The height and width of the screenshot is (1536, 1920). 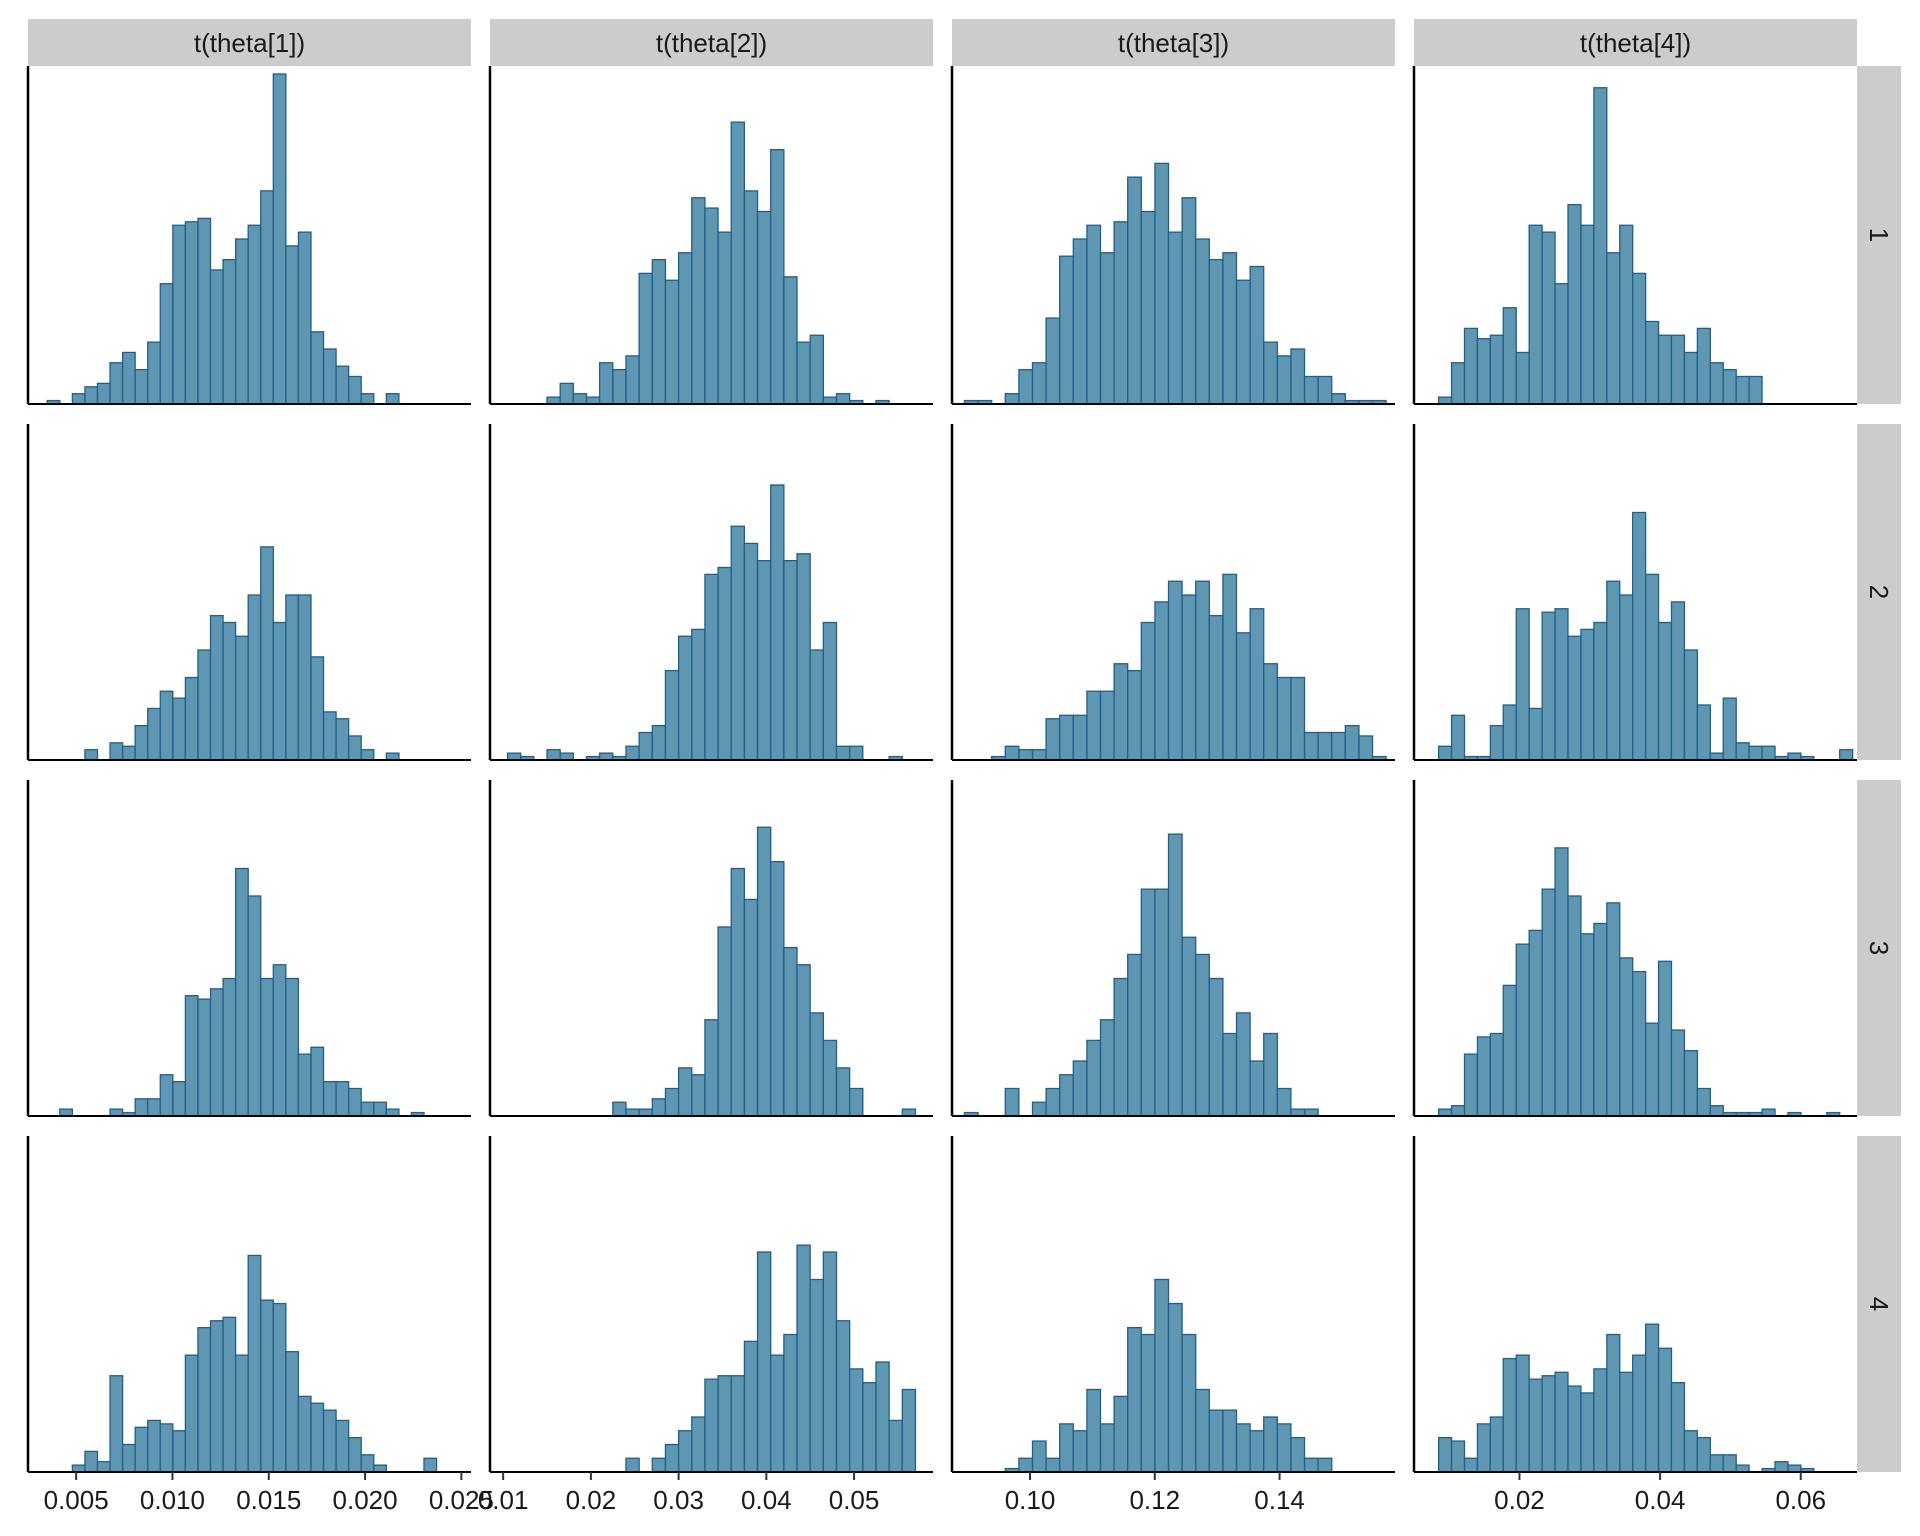 I want to click on x-tick-label: 0.01, so click(x=503, y=1500).